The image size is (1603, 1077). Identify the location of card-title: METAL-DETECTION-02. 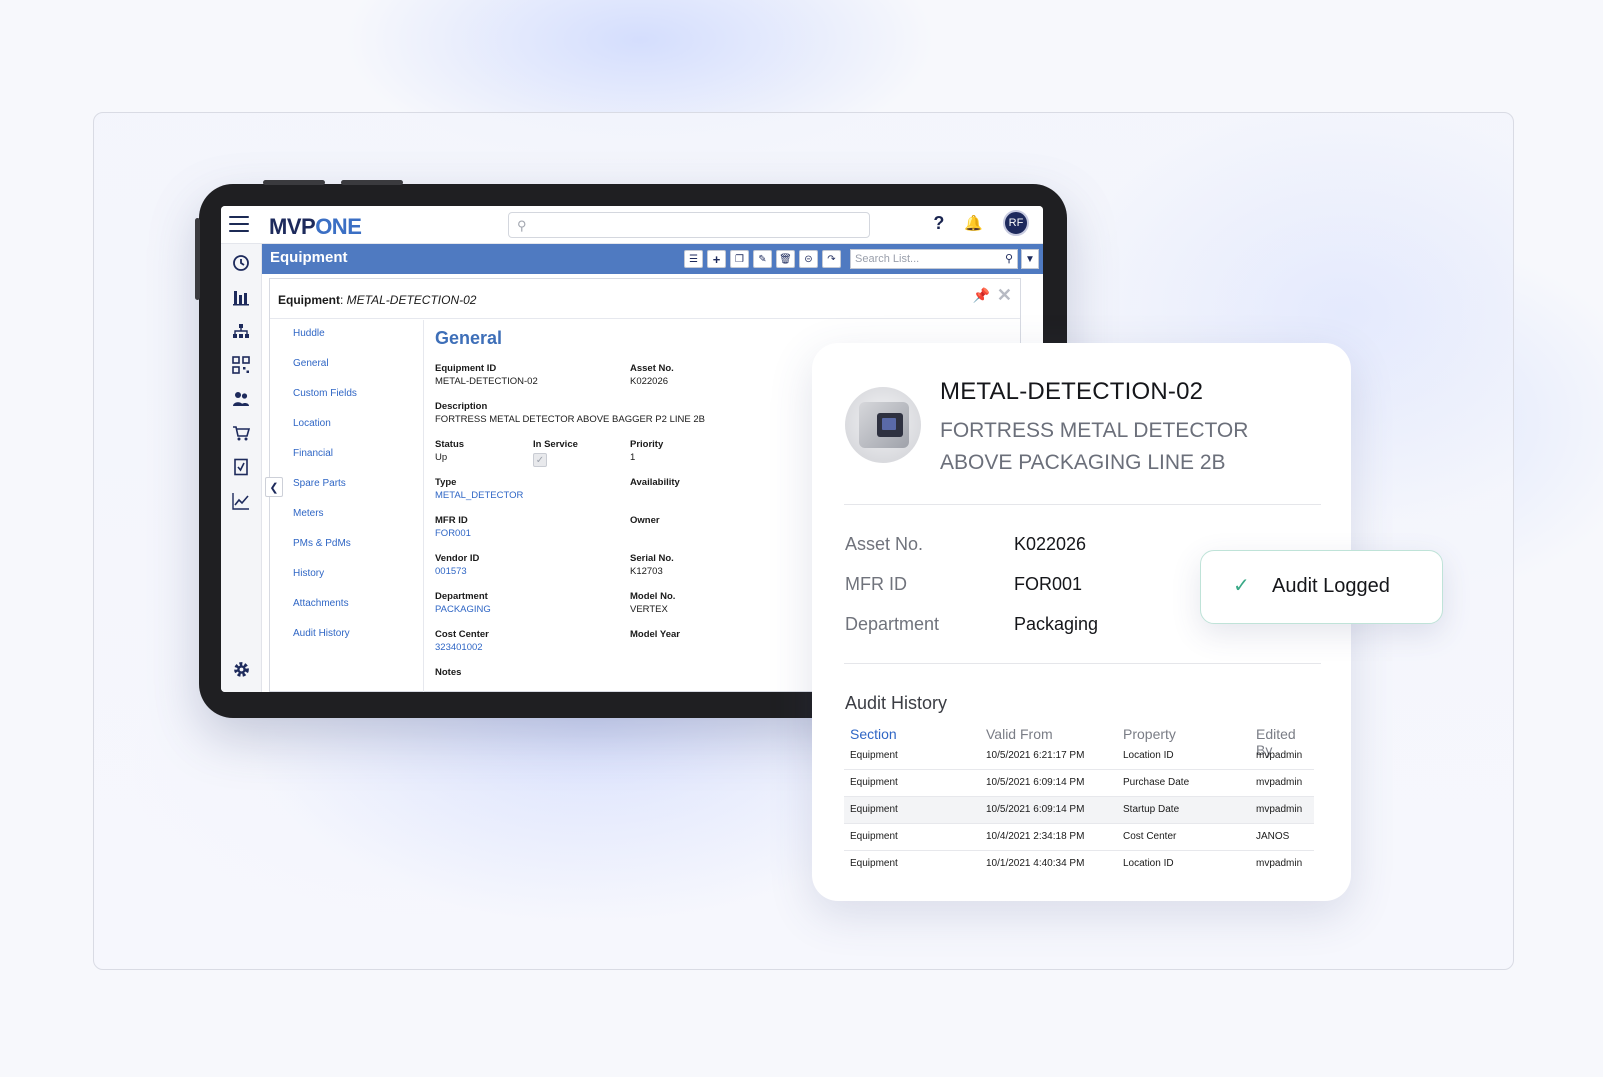
(1072, 391).